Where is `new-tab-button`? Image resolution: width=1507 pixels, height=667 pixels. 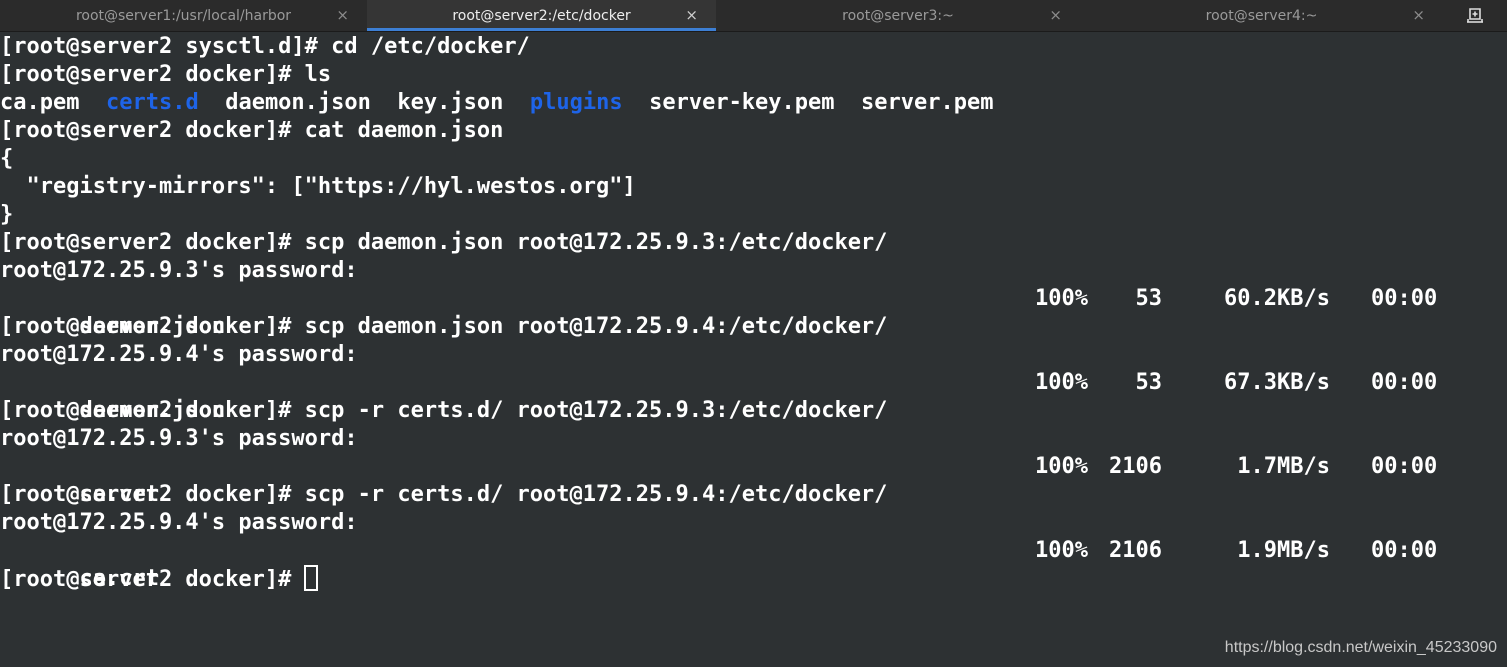 new-tab-button is located at coordinates (1475, 15).